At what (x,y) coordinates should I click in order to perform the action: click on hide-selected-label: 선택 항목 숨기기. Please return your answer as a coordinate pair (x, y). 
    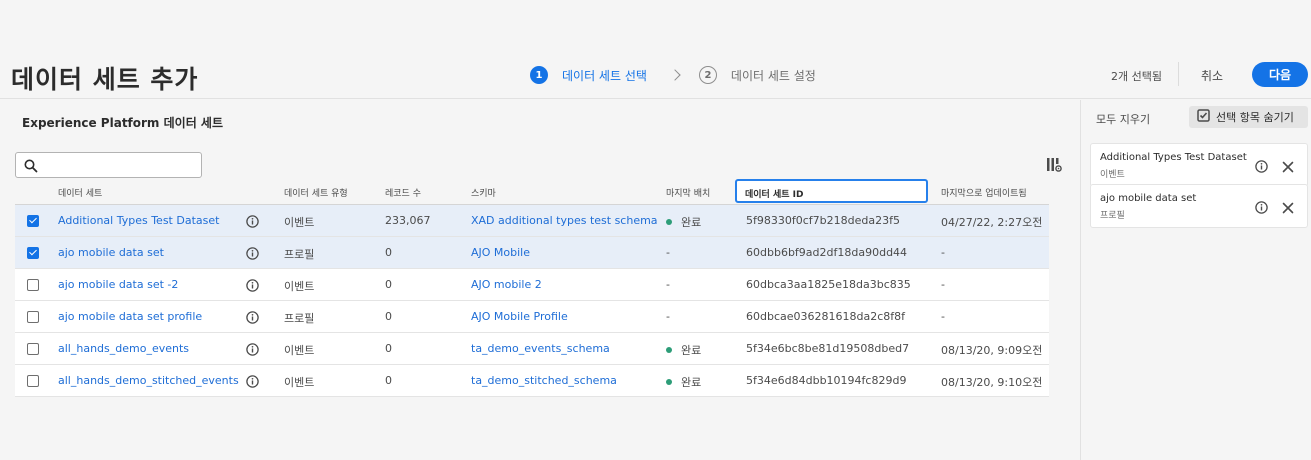
    Looking at the image, I should click on (1255, 117).